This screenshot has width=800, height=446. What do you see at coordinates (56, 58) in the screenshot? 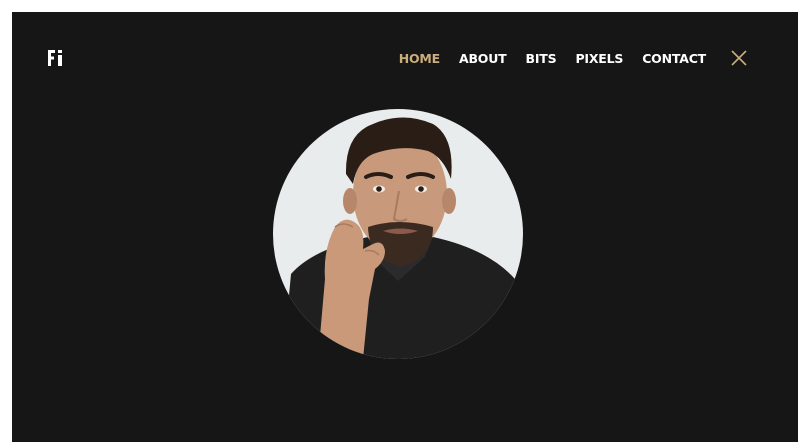
I see `logo-icon` at bounding box center [56, 58].